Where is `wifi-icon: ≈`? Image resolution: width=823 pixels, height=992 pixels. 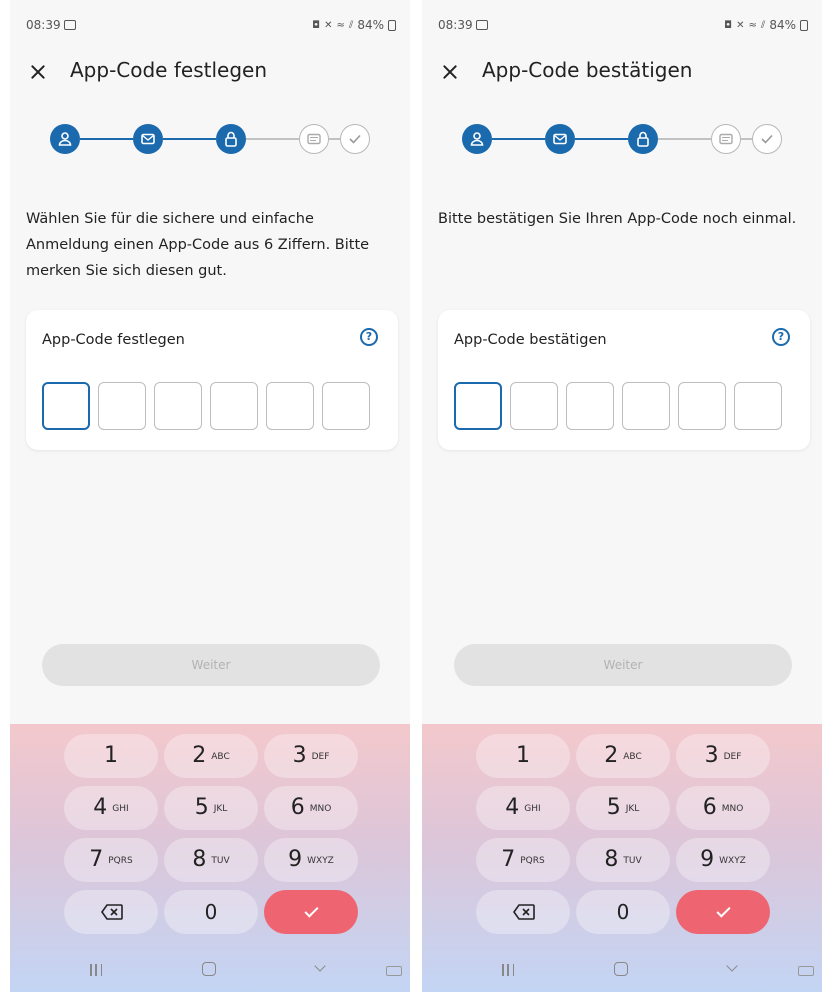
wifi-icon: ≈ is located at coordinates (752, 25).